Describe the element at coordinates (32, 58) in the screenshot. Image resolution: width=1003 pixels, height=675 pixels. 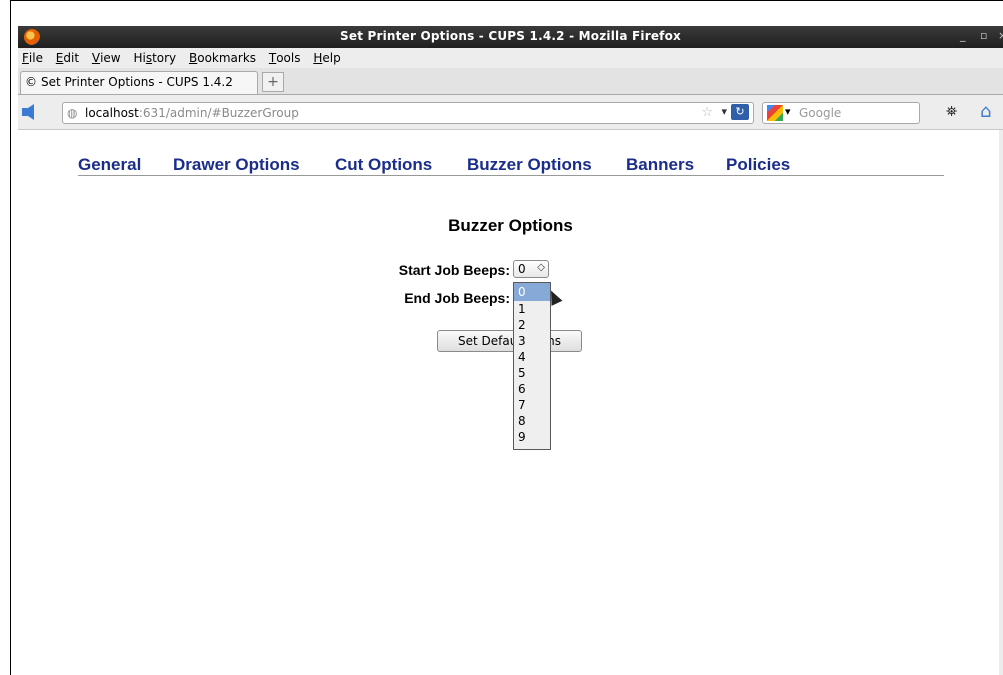
I see `menu-file: File` at that location.